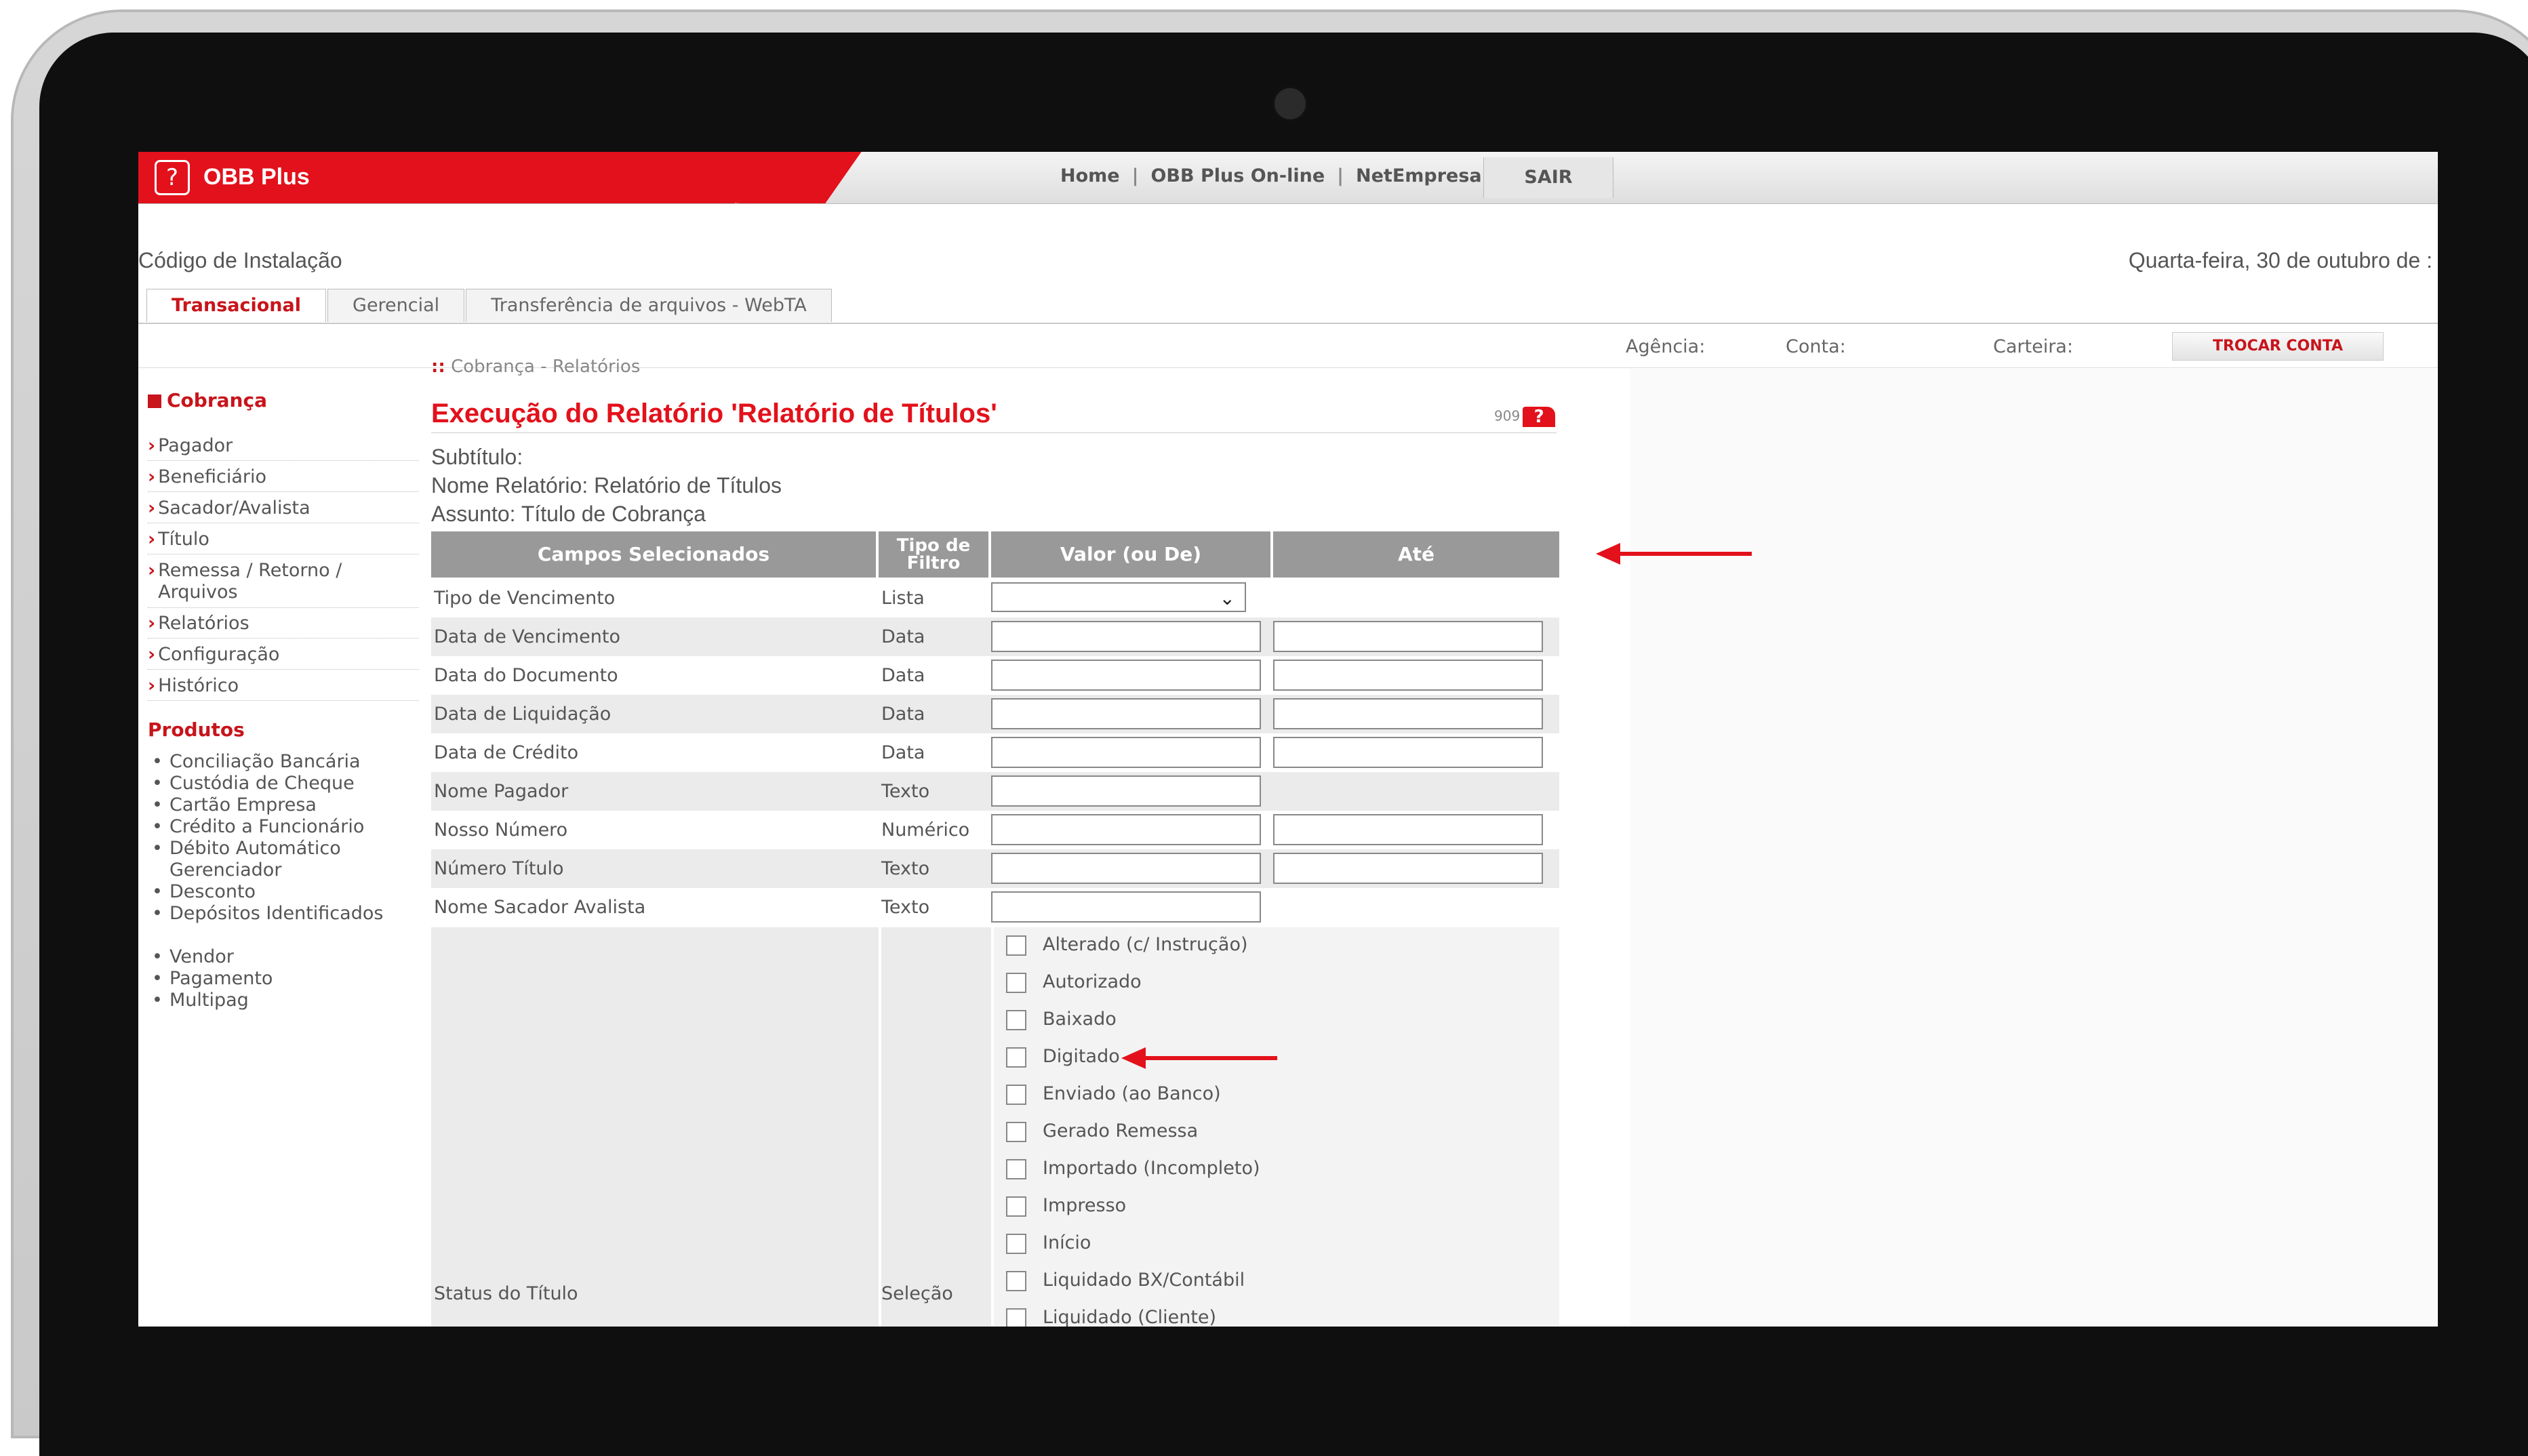 The image size is (2528, 1456). I want to click on sidebar-item-historico: › Histórico, so click(283, 688).